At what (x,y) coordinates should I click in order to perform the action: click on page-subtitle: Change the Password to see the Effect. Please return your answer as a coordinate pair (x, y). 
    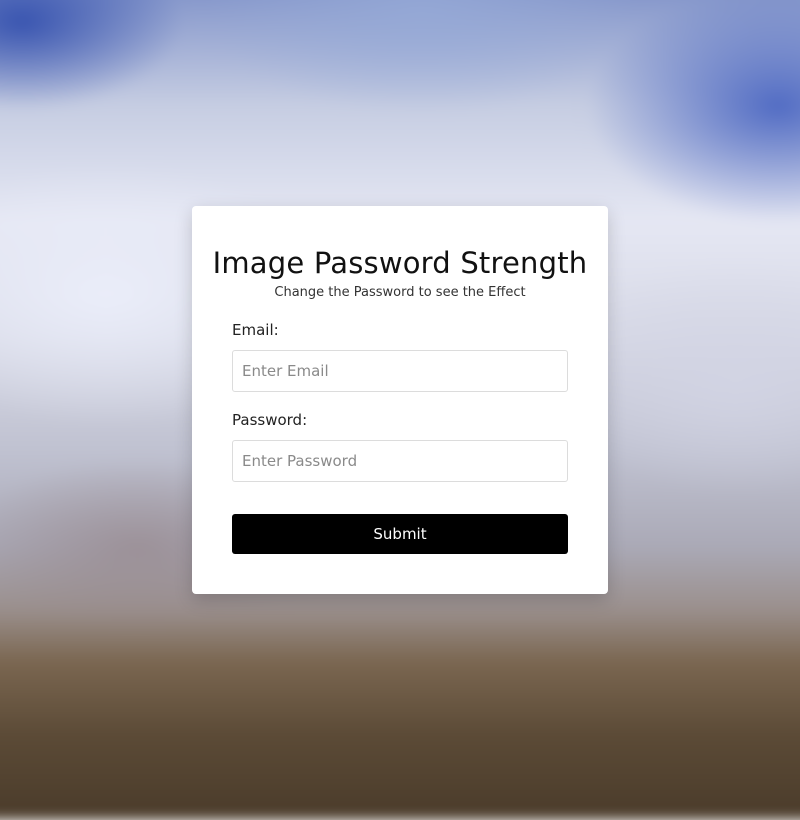
    Looking at the image, I should click on (400, 292).